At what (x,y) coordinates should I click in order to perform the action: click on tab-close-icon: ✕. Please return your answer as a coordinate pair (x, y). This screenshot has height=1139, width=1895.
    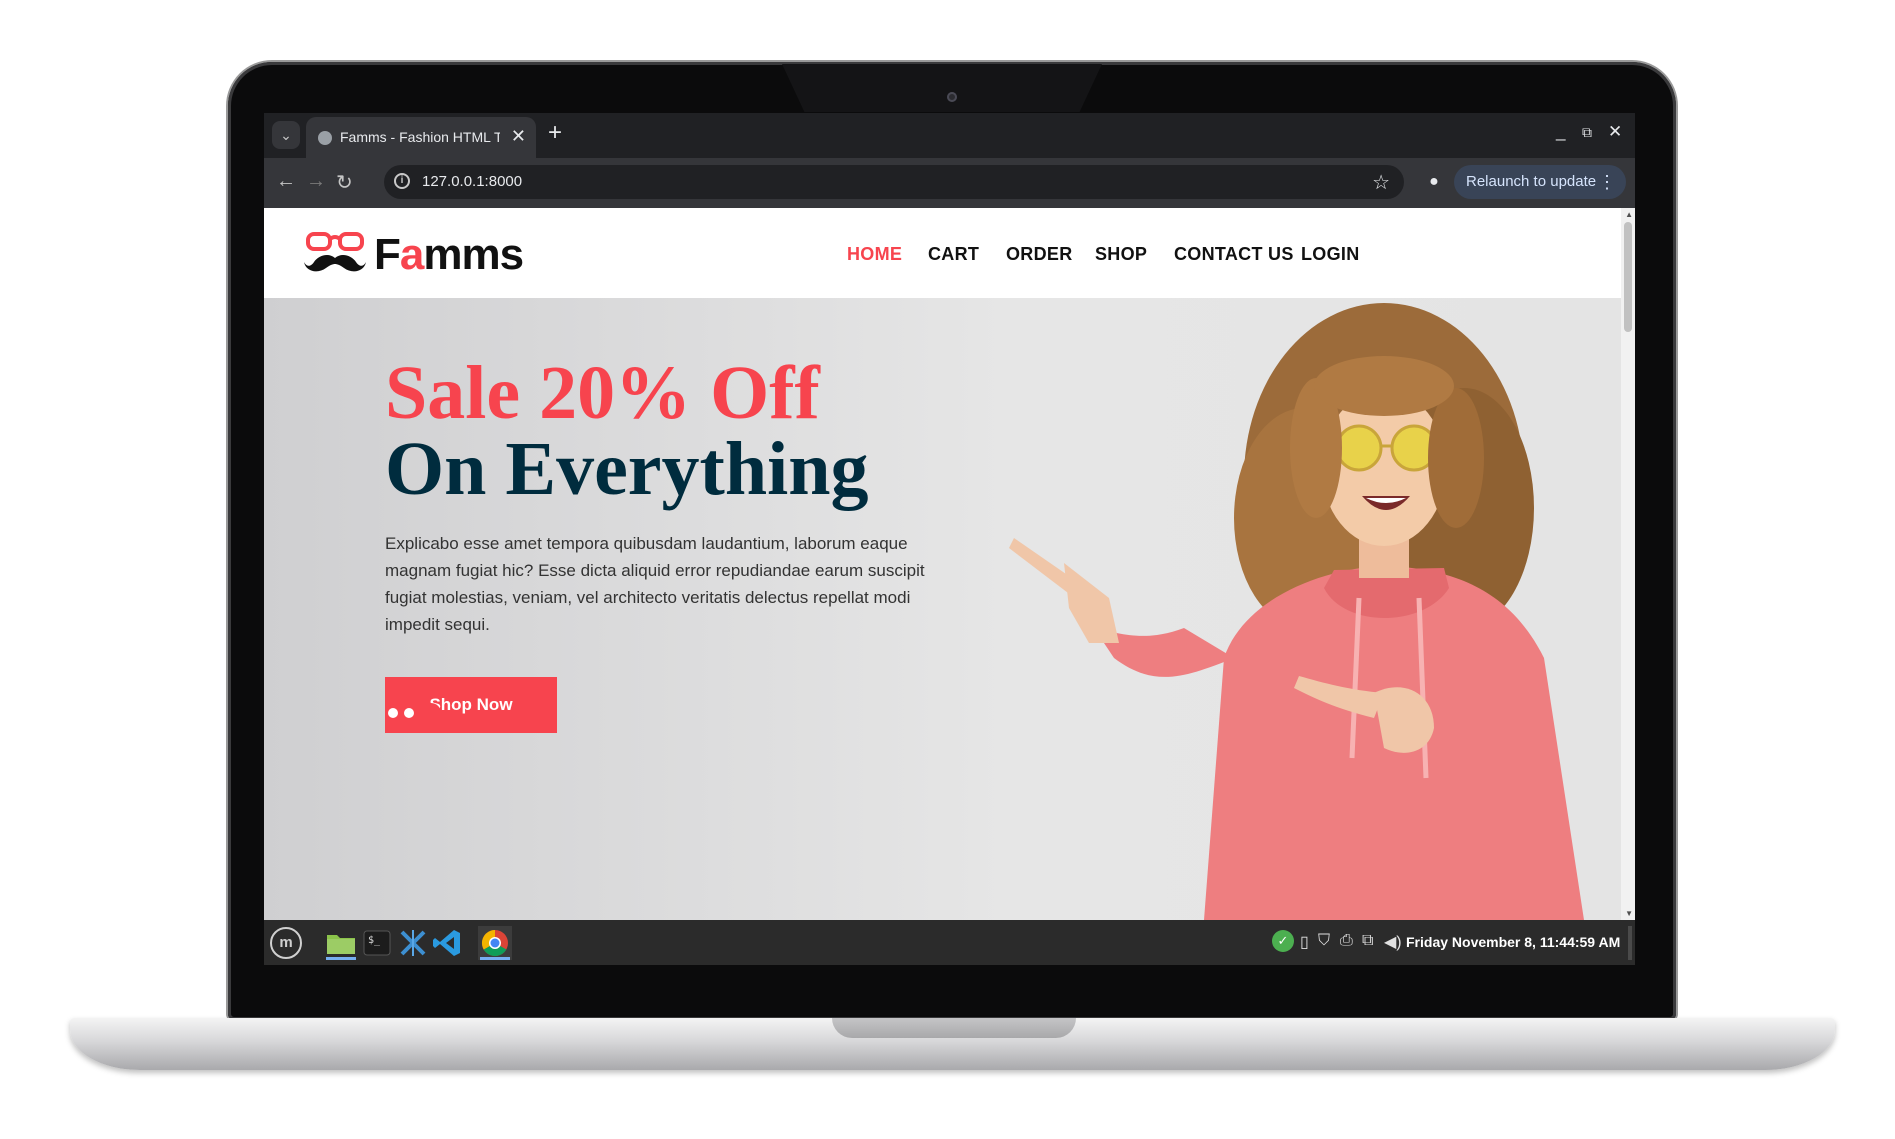
    Looking at the image, I should click on (518, 136).